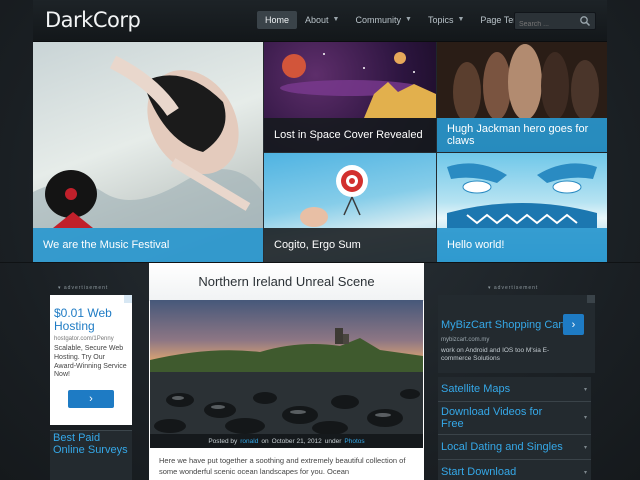 The height and width of the screenshot is (480, 640). Describe the element at coordinates (333, 441) in the screenshot. I see `post-category-prefix: under` at that location.